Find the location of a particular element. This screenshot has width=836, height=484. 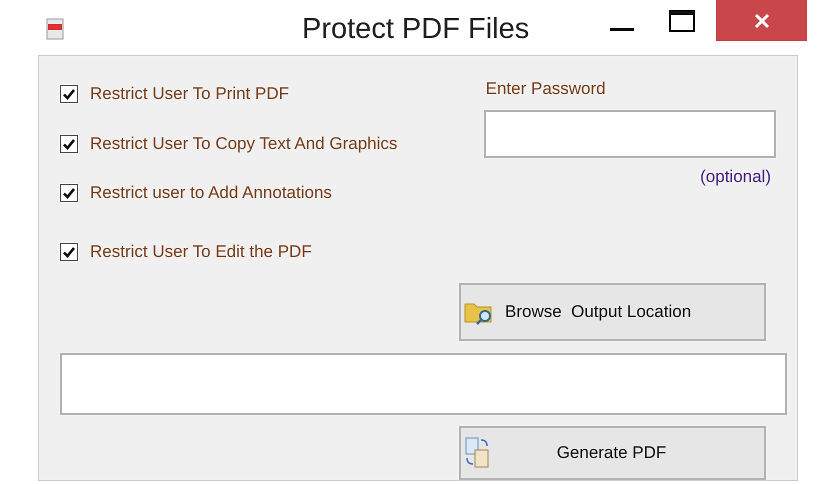

close-icon is located at coordinates (762, 20).